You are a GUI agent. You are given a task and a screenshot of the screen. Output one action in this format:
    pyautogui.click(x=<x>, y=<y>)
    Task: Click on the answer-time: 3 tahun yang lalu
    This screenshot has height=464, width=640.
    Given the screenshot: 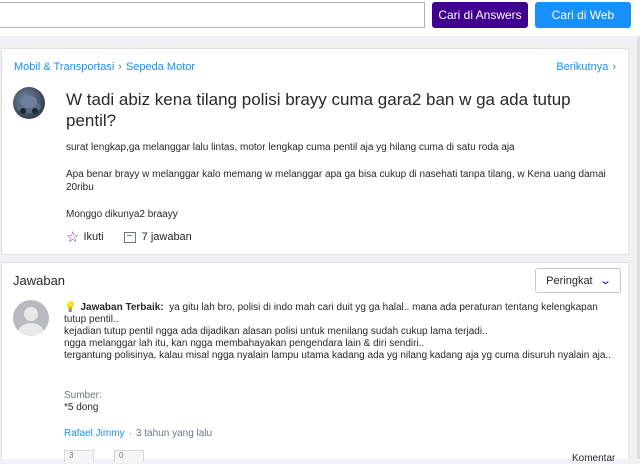 What is the action you would take?
    pyautogui.click(x=174, y=433)
    